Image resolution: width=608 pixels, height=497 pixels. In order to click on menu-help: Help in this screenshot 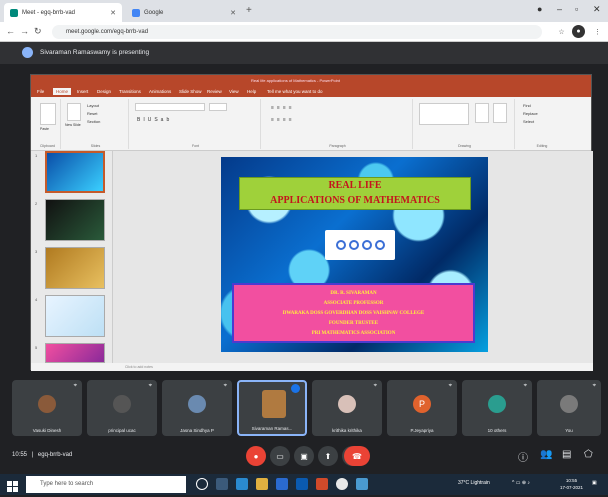, I will do `click(251, 91)`.